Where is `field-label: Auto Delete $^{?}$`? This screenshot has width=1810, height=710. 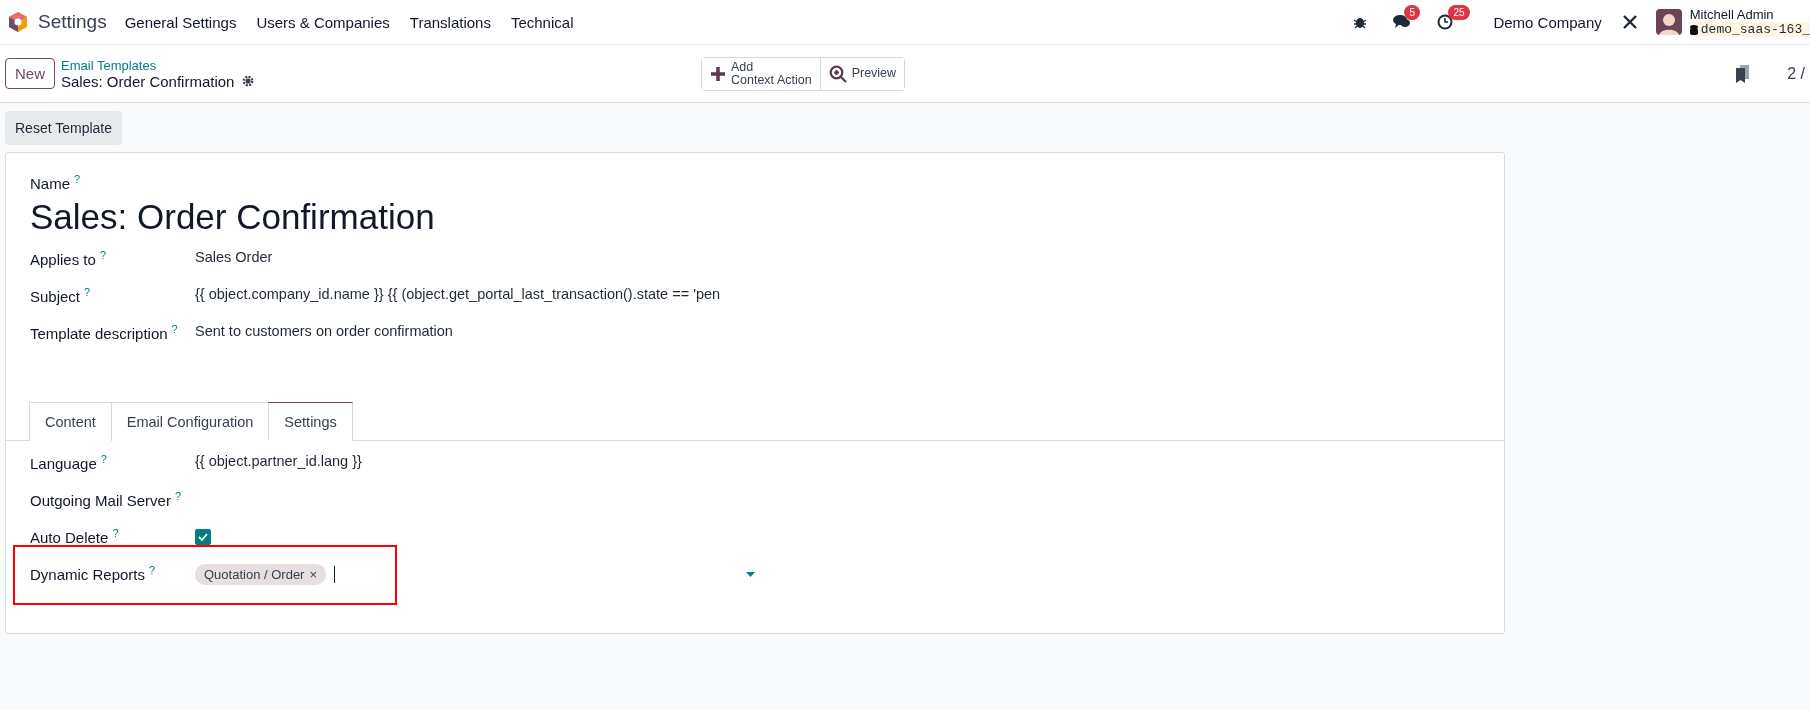 field-label: Auto Delete $^{?}$ is located at coordinates (75, 536).